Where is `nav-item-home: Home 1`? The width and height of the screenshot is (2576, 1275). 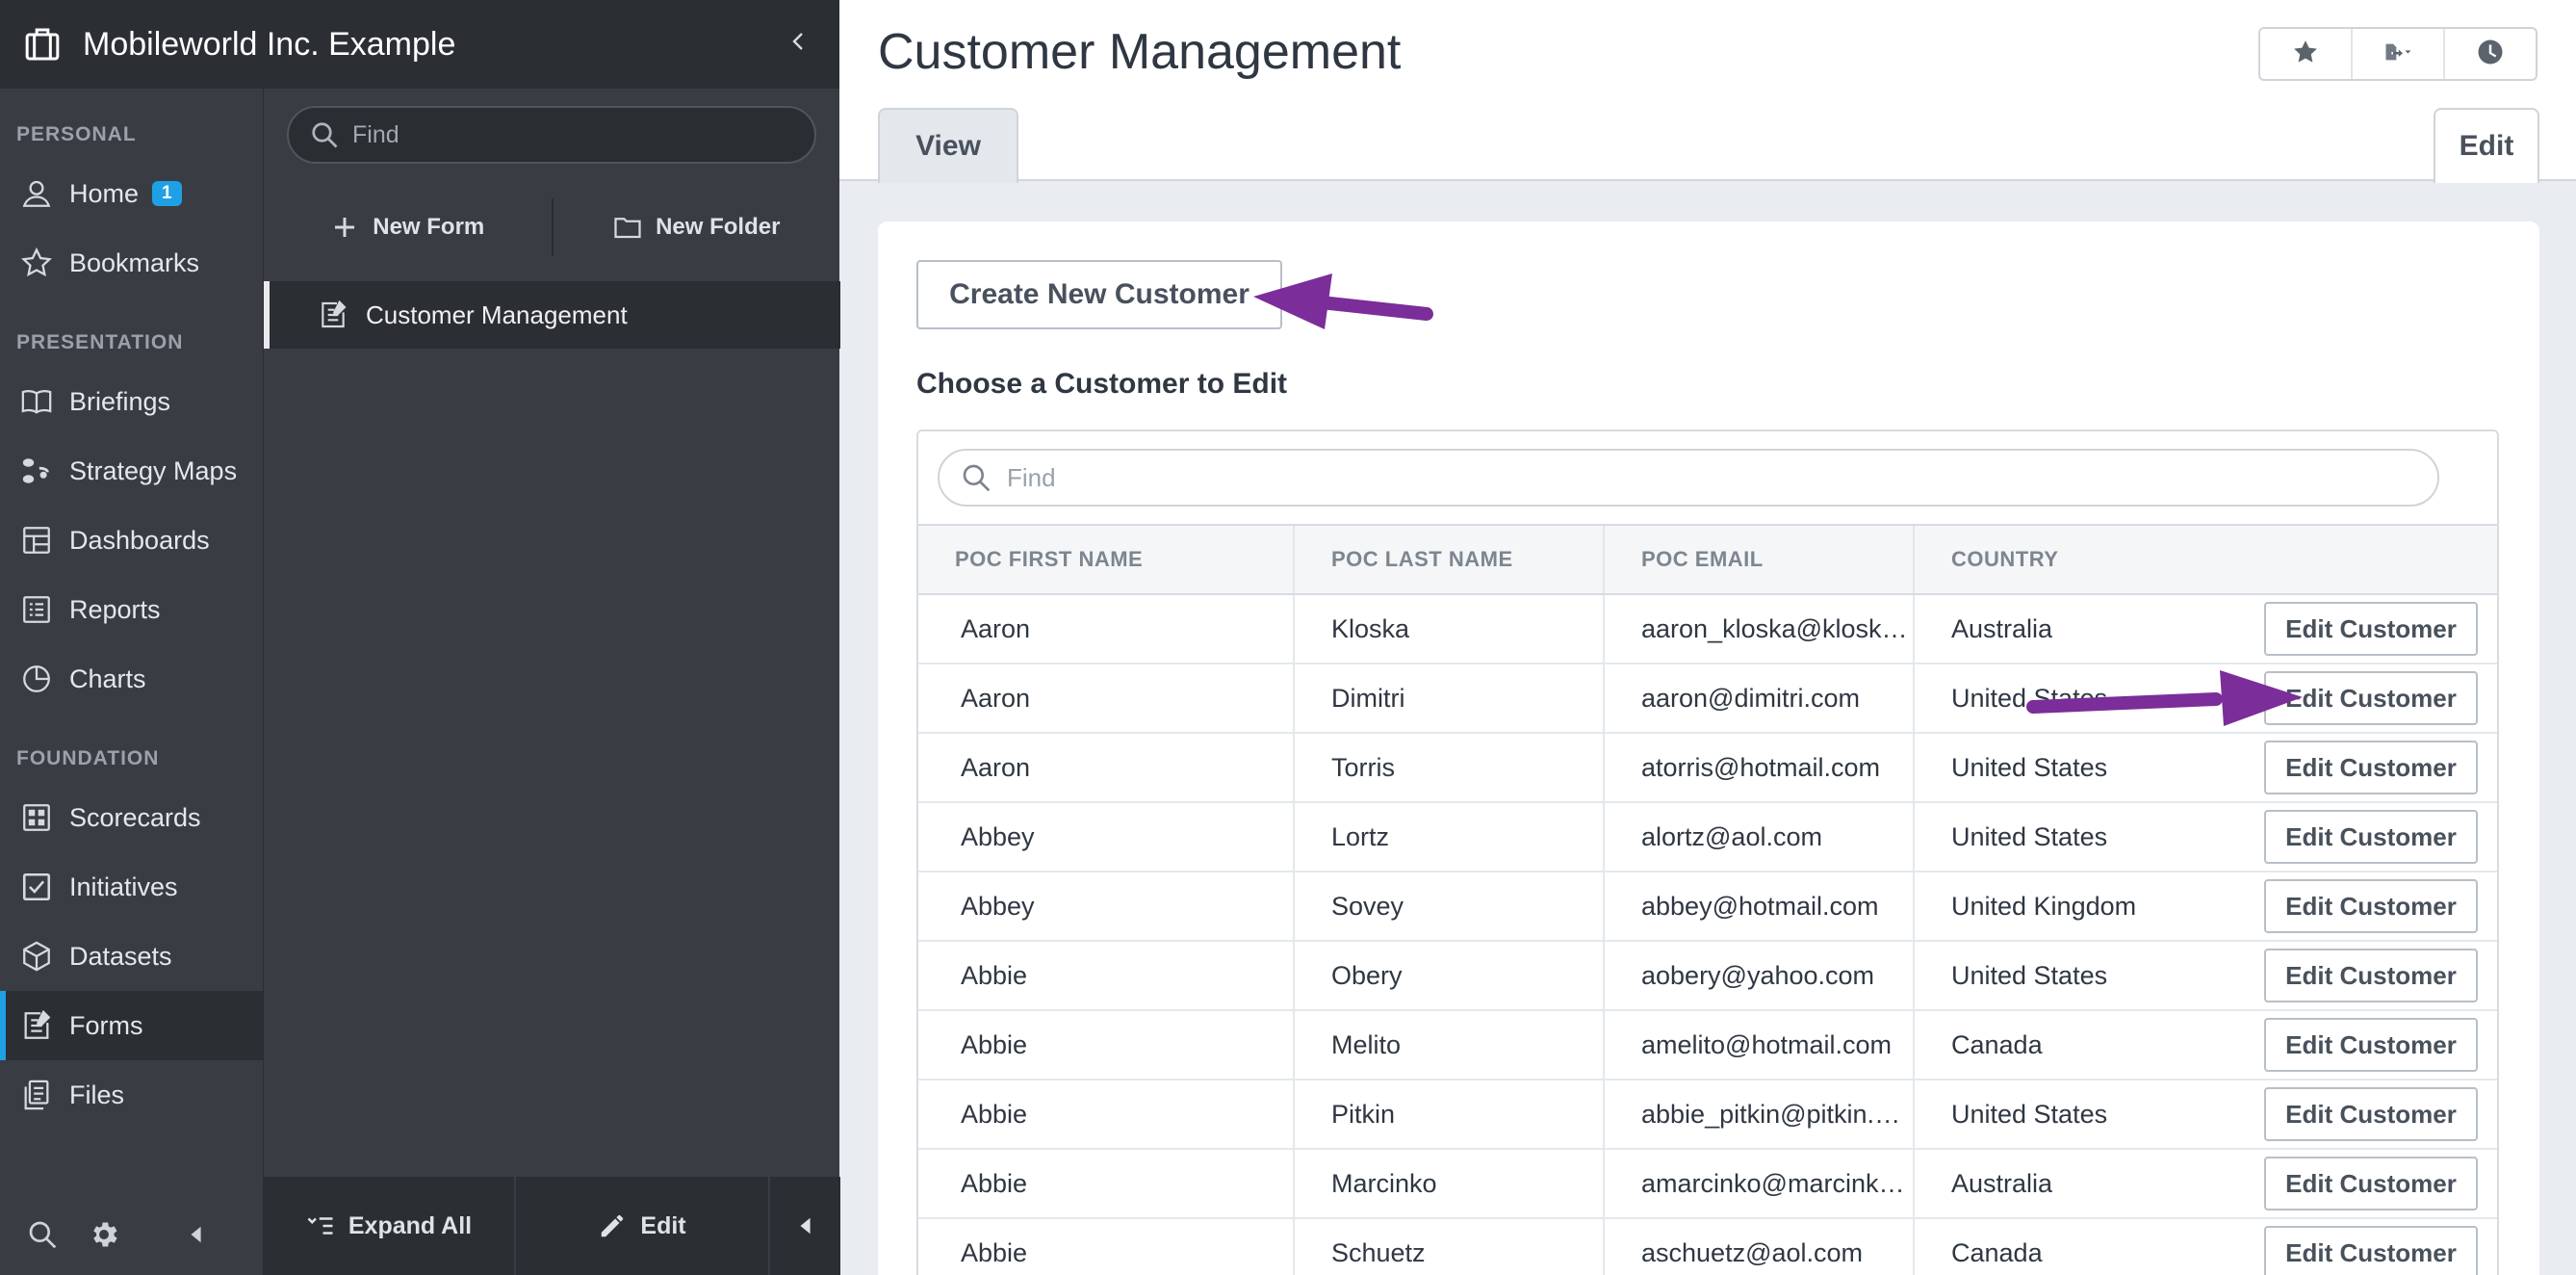
nav-item-home: Home 1 is located at coordinates (132, 193).